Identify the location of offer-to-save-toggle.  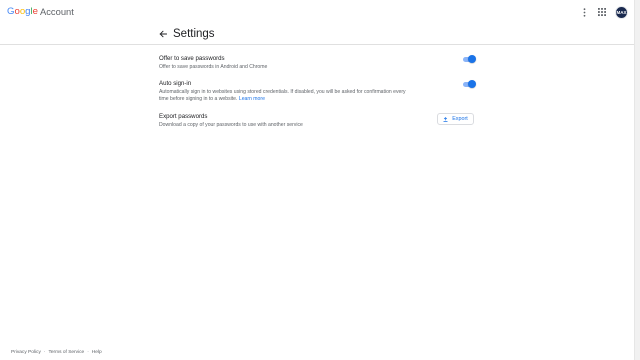
(469, 59).